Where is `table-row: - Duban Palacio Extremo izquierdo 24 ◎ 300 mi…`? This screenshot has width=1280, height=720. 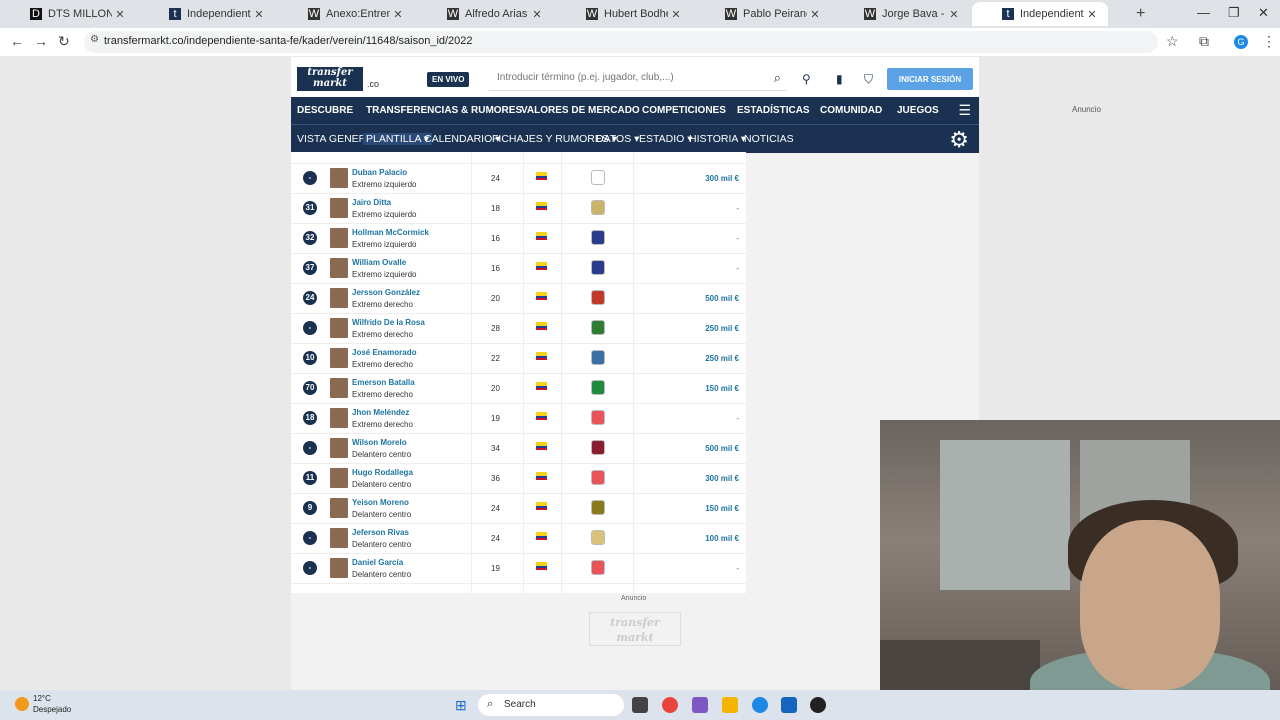 table-row: - Duban Palacio Extremo izquierdo 24 ◎ 300 mi… is located at coordinates (518, 178).